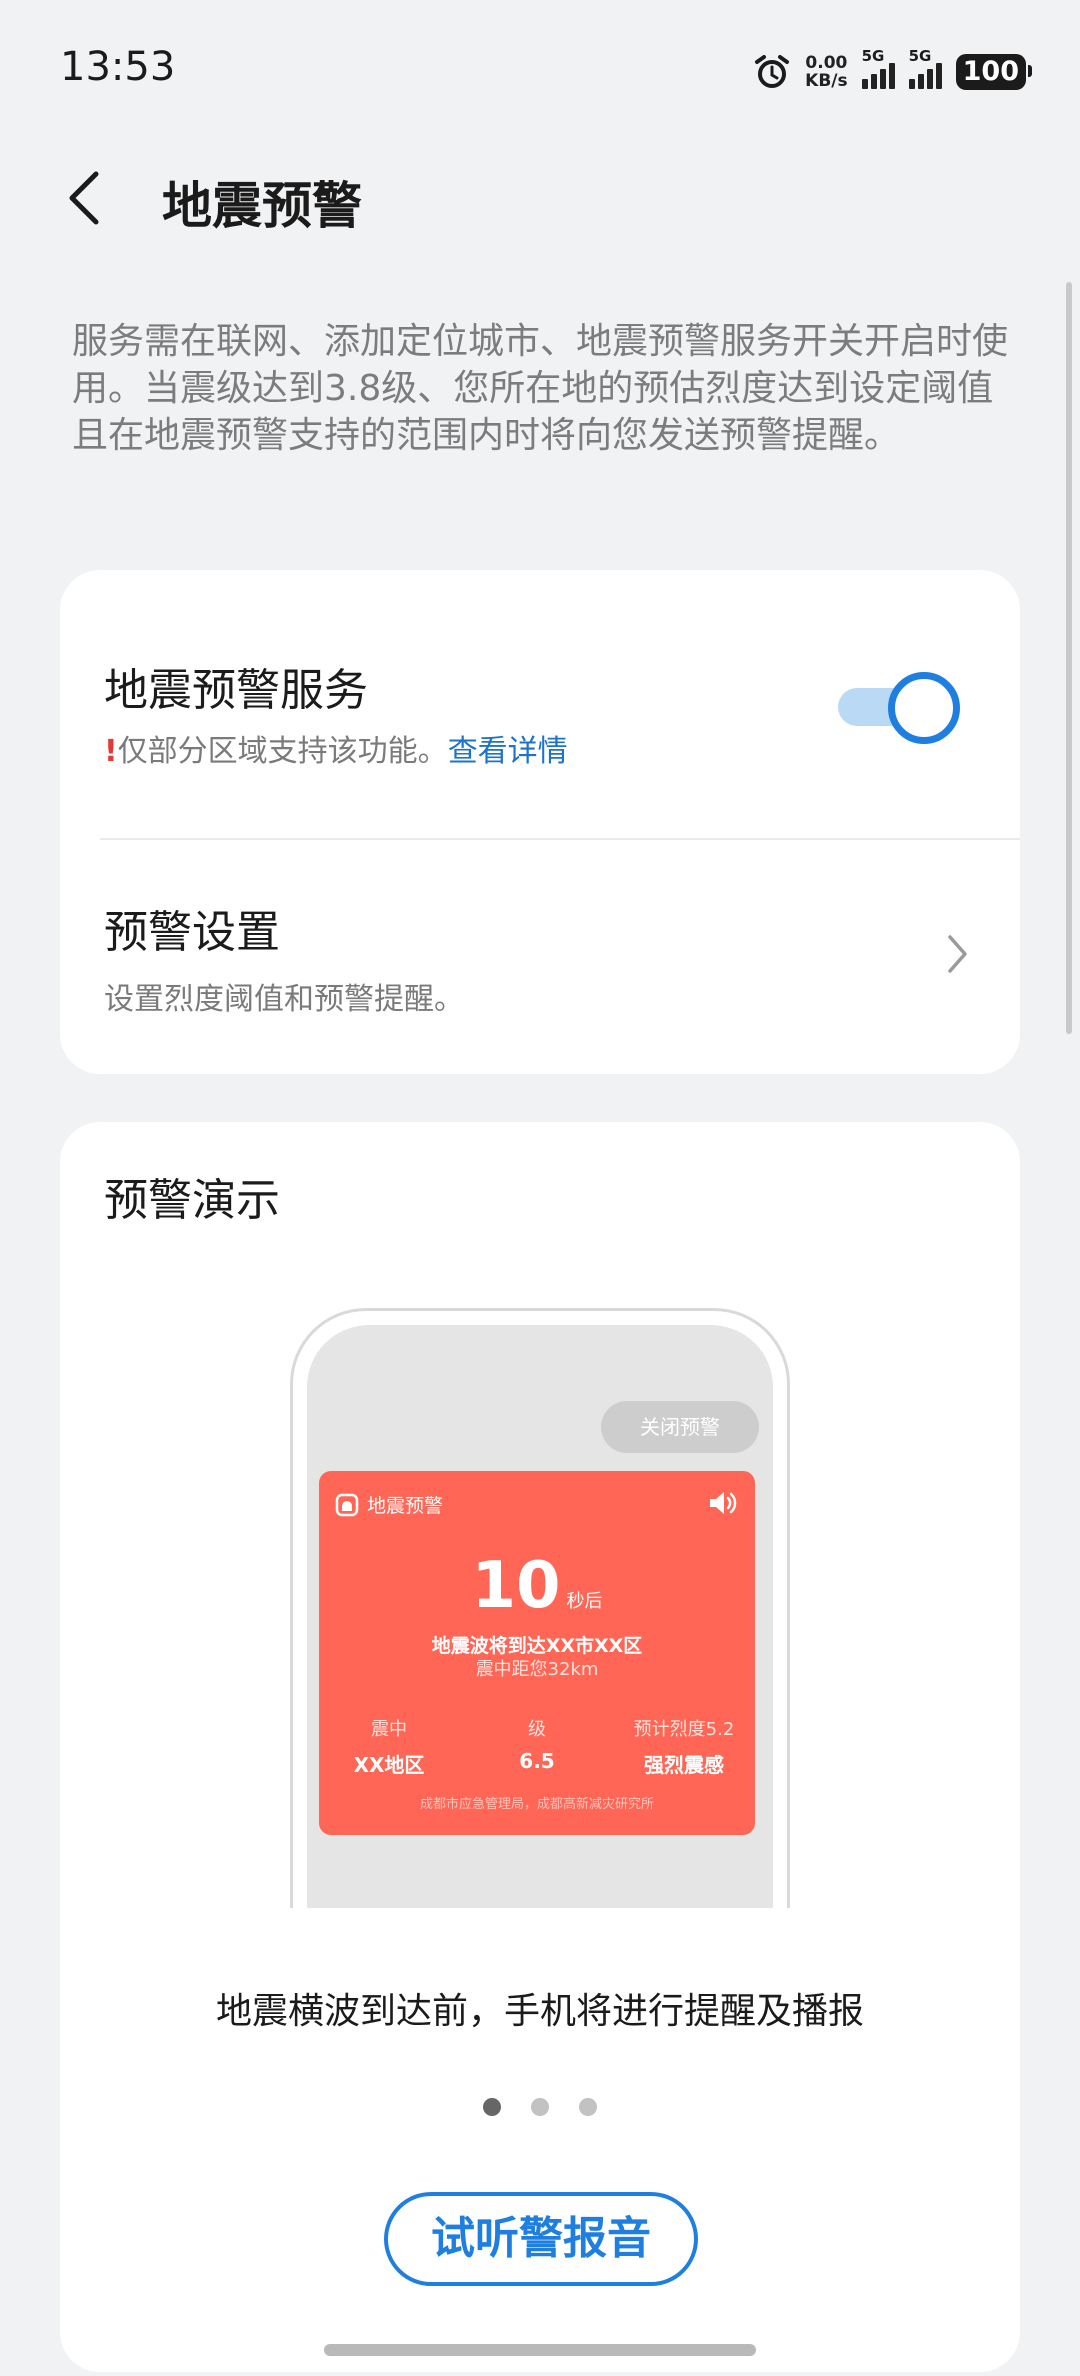 The width and height of the screenshot is (1080, 2376). I want to click on signal-sim2-icon: 5G, so click(925, 68).